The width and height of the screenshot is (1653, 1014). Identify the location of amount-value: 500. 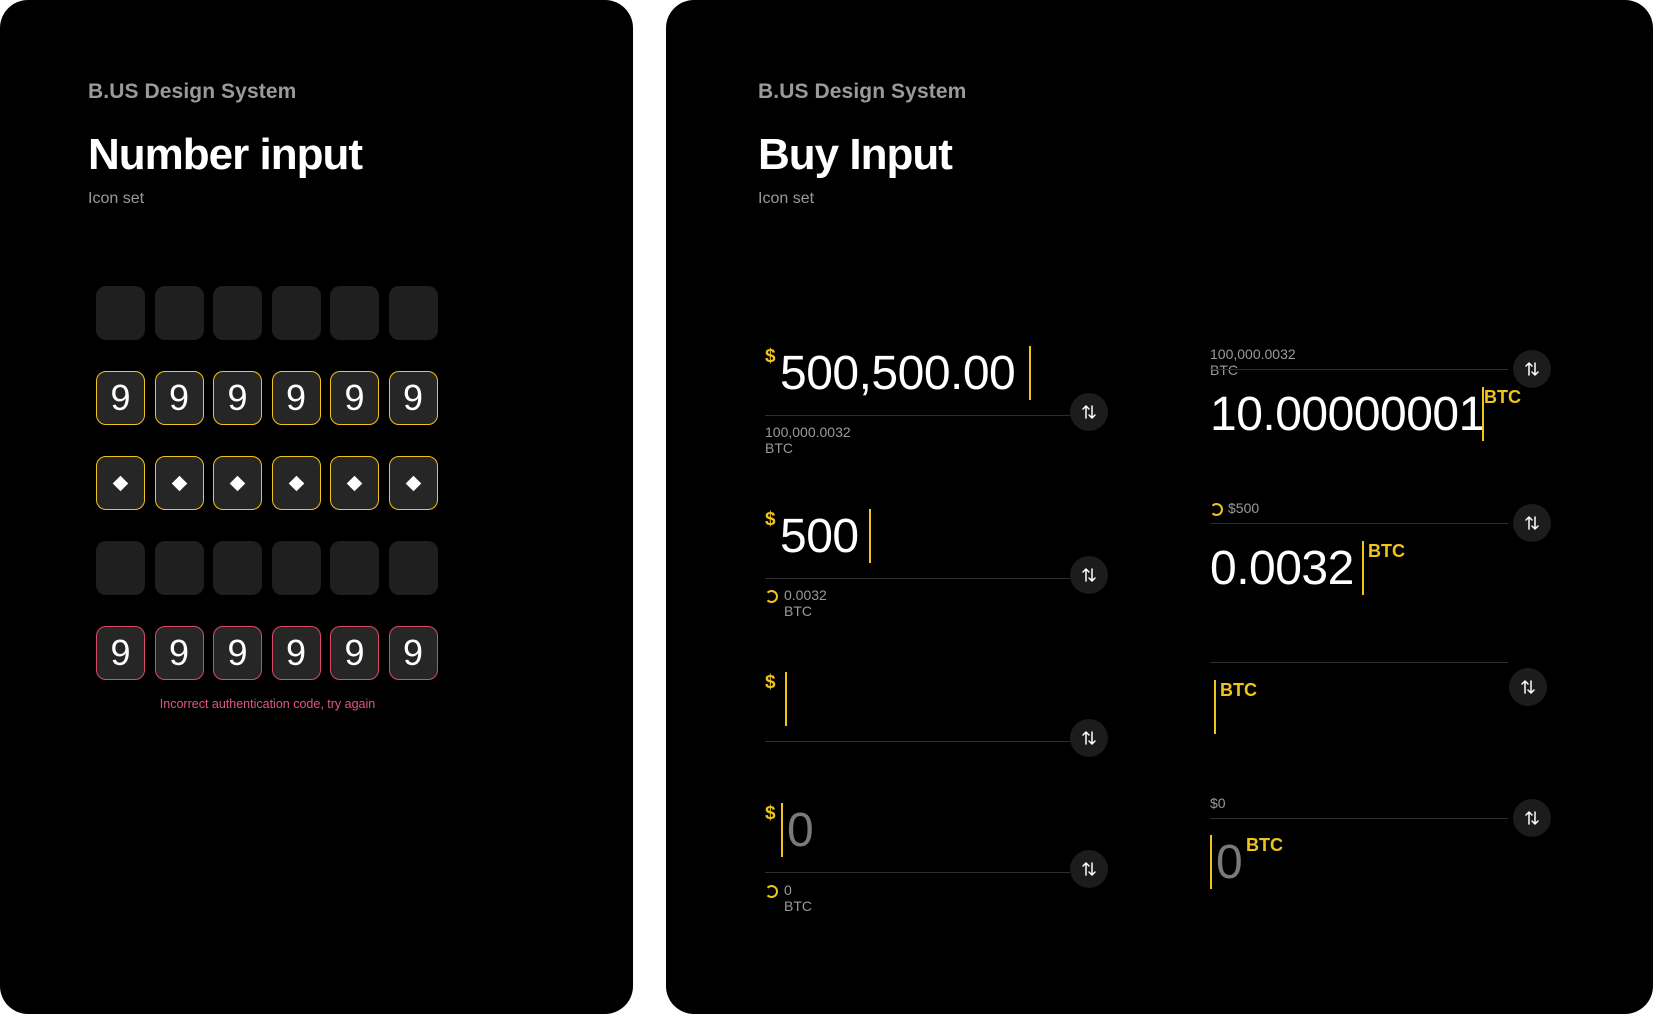
(819, 536).